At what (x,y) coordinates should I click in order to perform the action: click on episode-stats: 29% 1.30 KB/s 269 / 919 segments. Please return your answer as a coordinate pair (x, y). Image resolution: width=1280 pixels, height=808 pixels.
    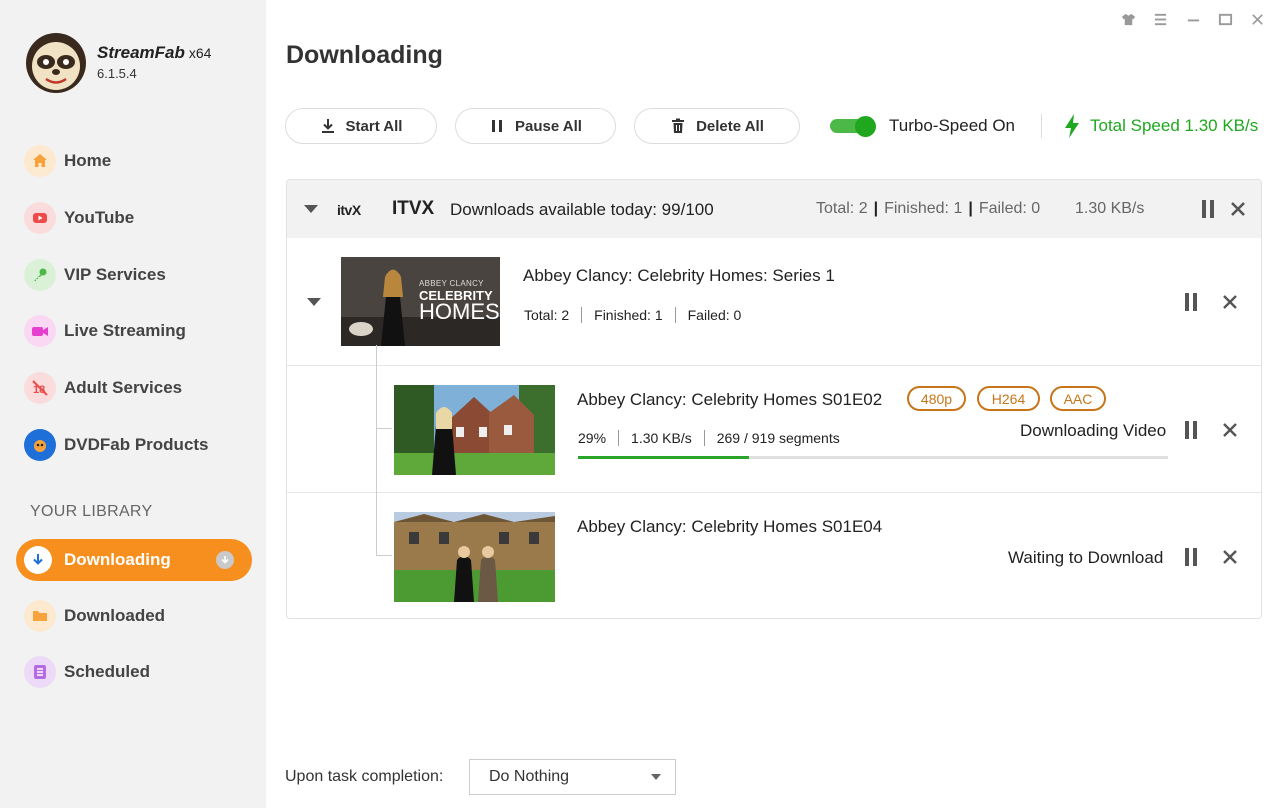
    Looking at the image, I should click on (709, 438).